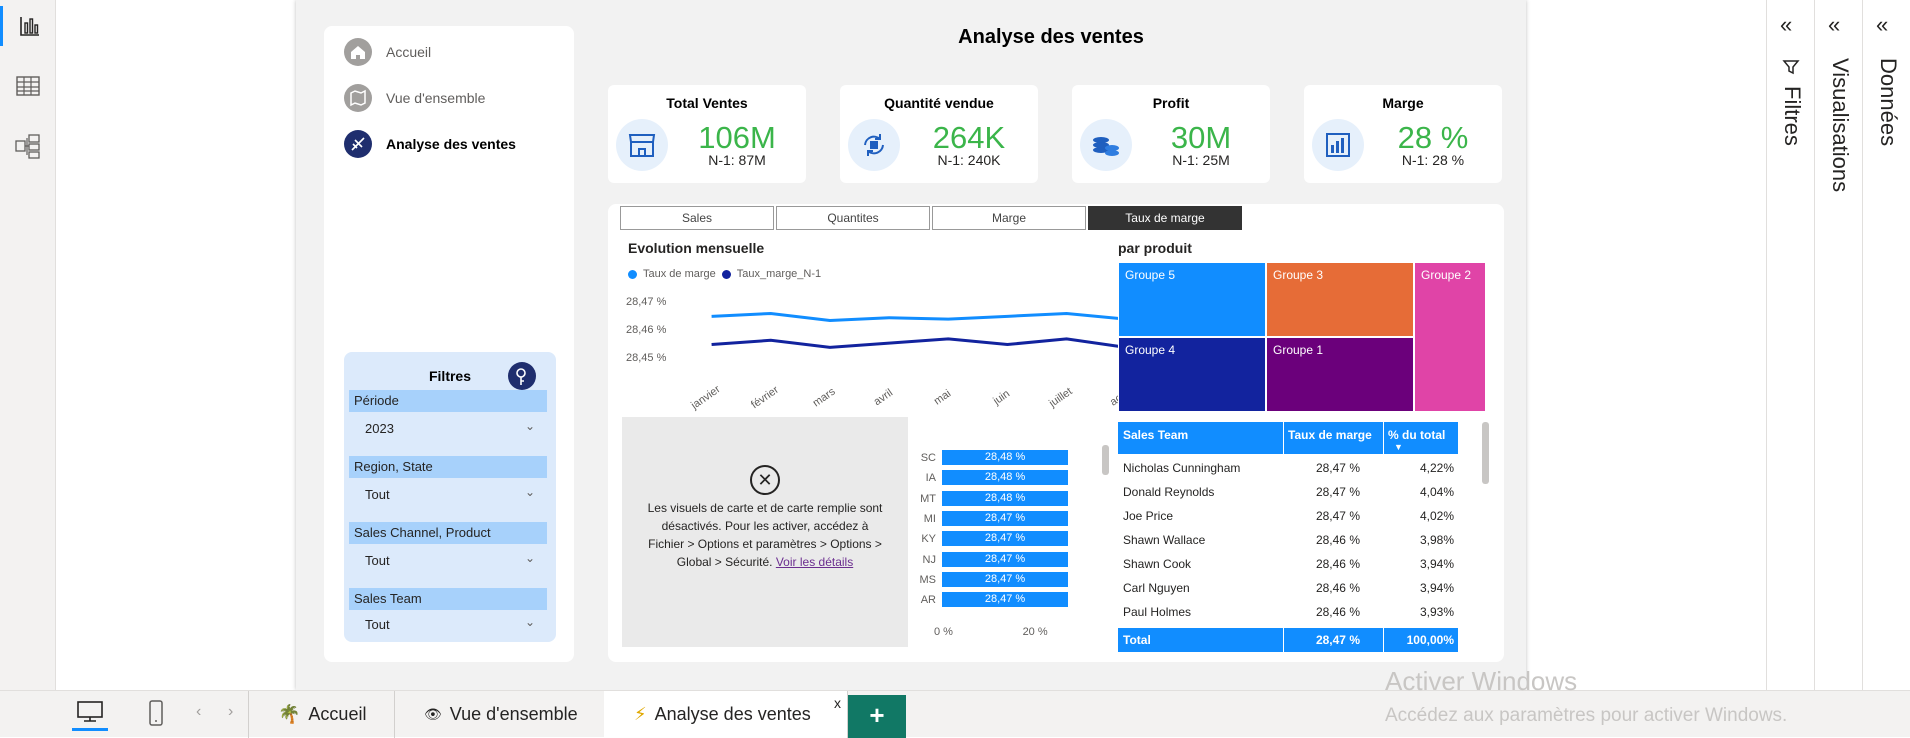 This screenshot has width=1910, height=738. Describe the element at coordinates (198, 712) in the screenshot. I see `scroll-left-icon: ‹` at that location.